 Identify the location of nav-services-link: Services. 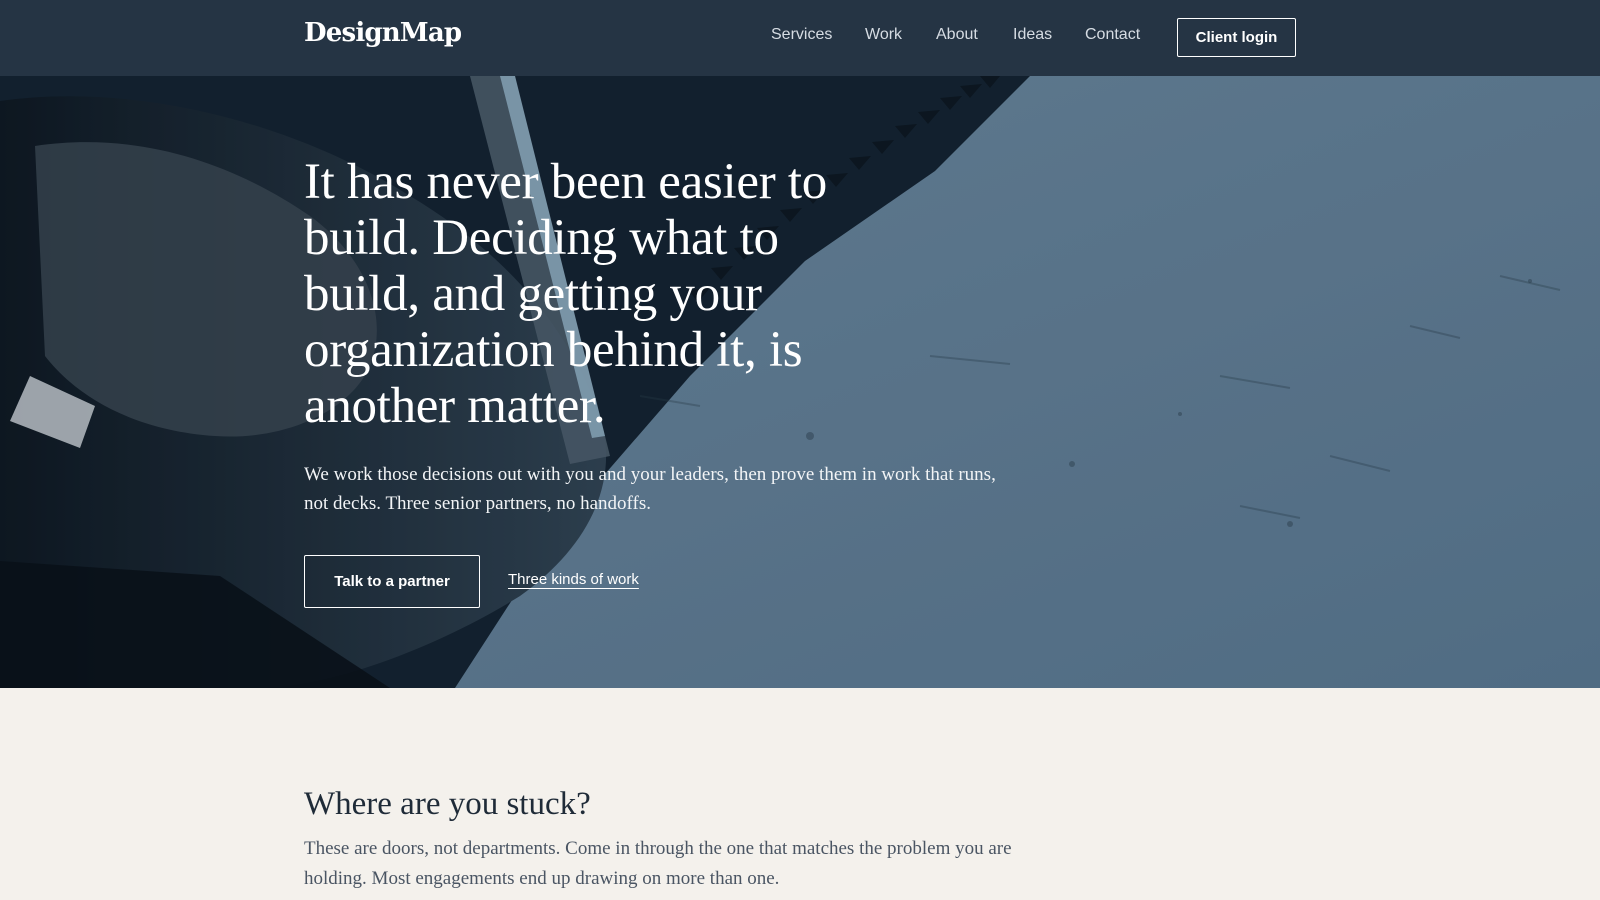
(801, 35).